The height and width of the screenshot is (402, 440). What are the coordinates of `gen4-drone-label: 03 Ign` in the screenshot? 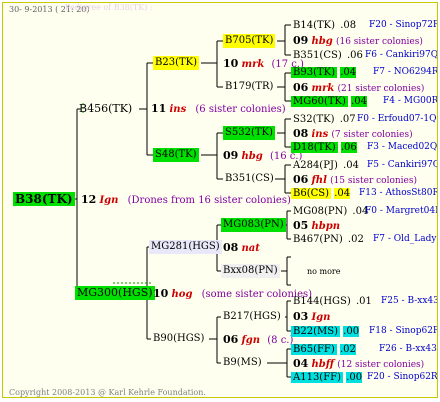 It's located at (312, 316).